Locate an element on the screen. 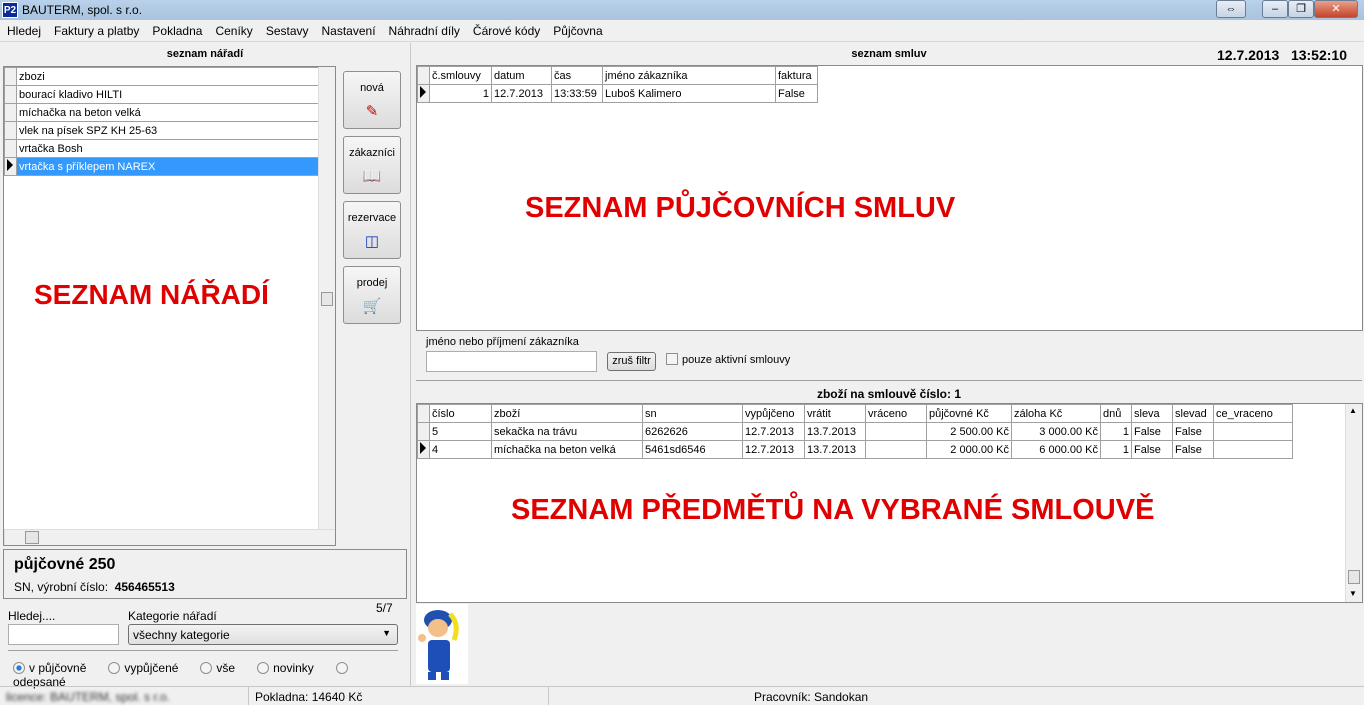 The image size is (1364, 705). scroll-thumb is located at coordinates (327, 299).